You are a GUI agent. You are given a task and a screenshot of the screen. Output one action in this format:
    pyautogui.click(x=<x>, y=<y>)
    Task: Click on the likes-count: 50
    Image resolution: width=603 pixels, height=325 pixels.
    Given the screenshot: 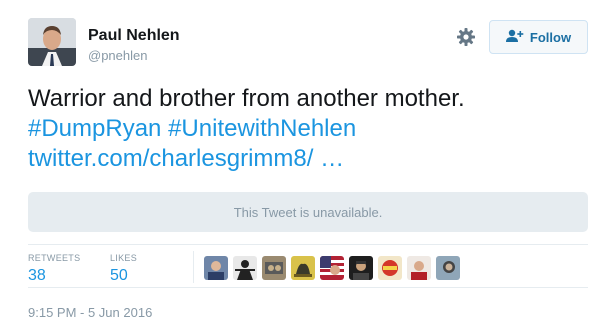 What is the action you would take?
    pyautogui.click(x=123, y=276)
    